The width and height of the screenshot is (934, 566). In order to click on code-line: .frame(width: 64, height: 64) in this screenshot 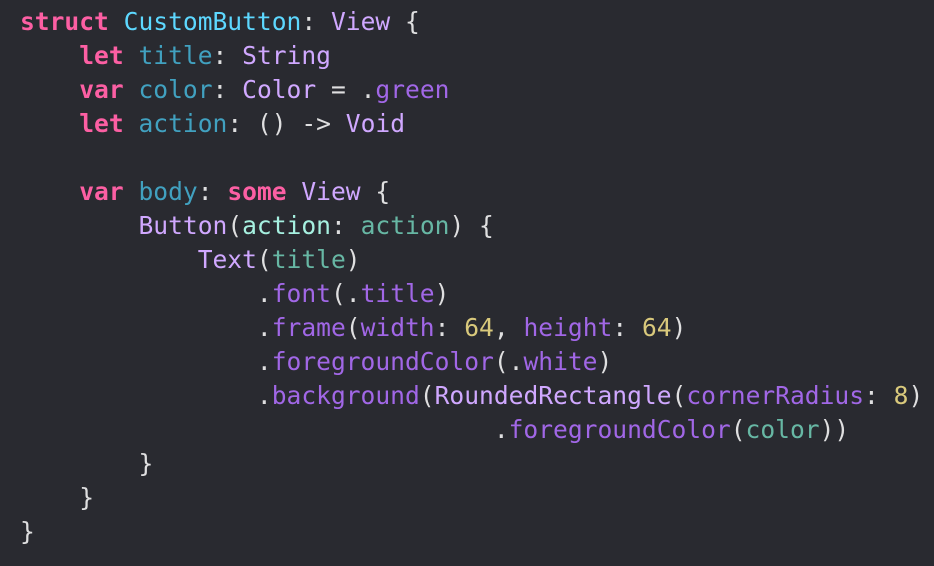, I will do `click(471, 328)`.